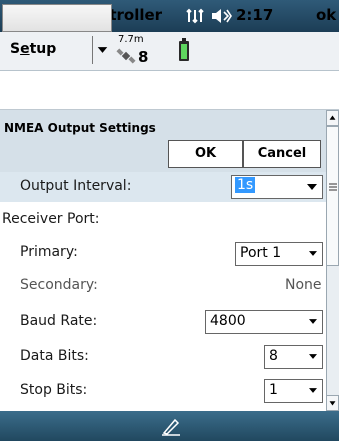 This screenshot has height=441, width=339. Describe the element at coordinates (254, 15) in the screenshot. I see `clock: 2:17` at that location.